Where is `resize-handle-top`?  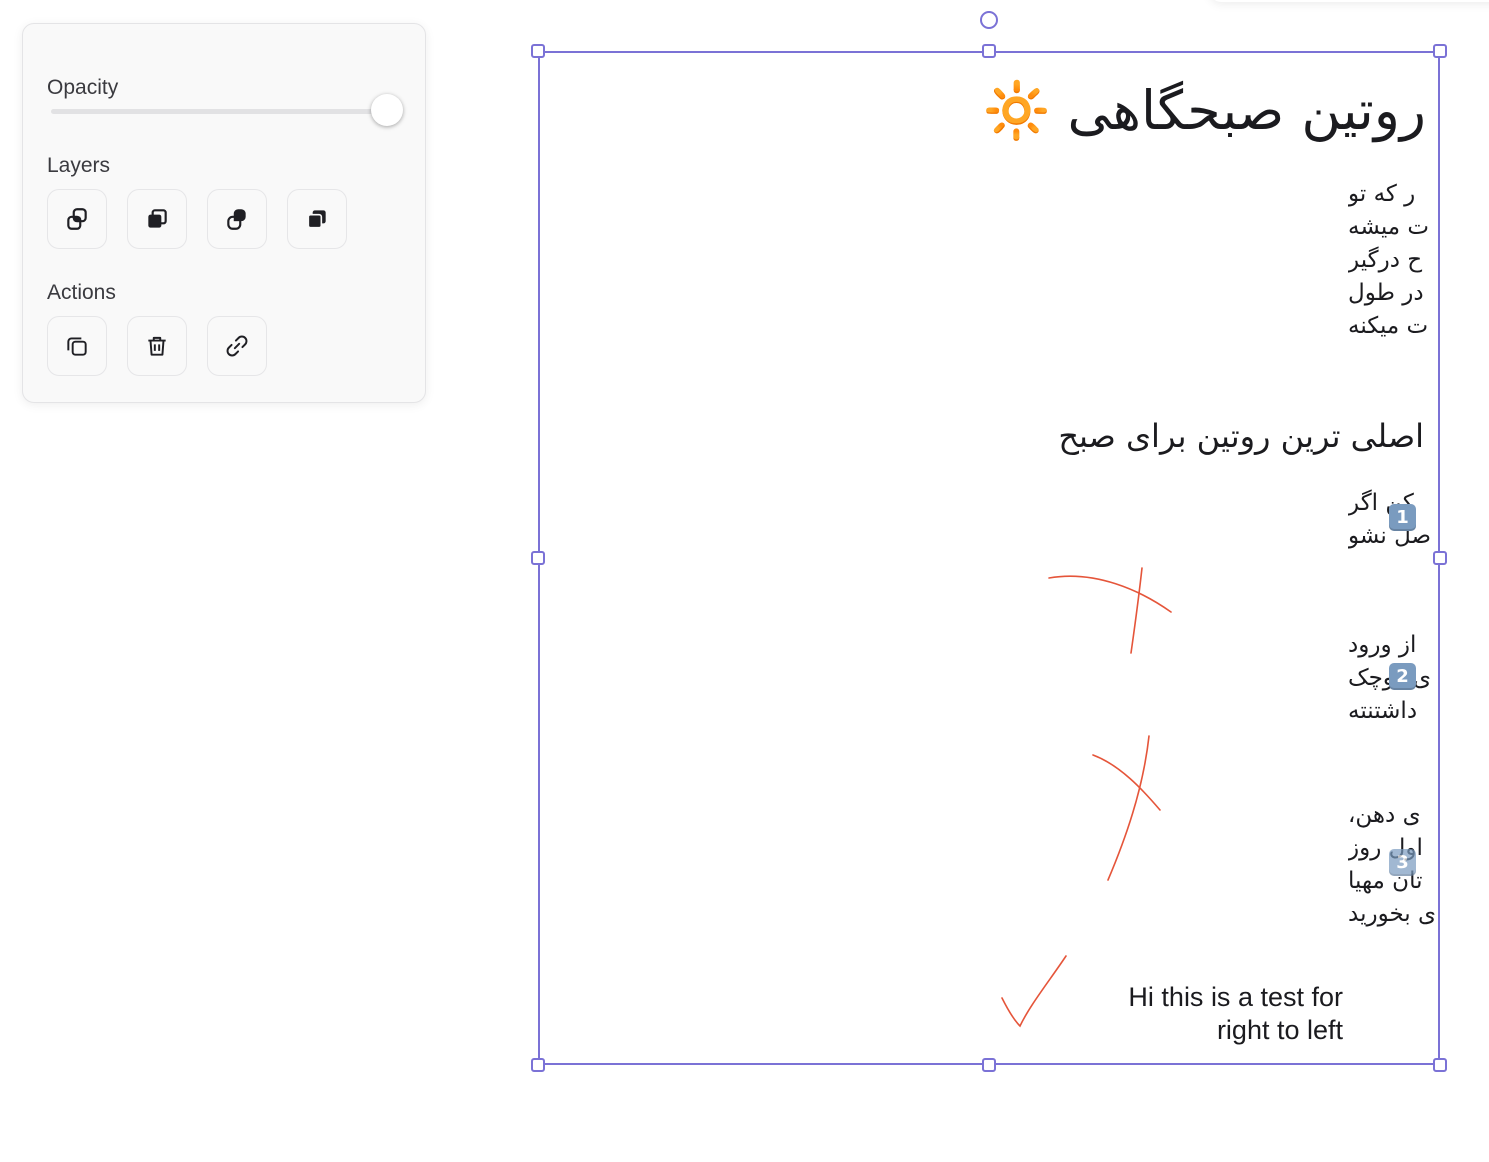
resize-handle-top is located at coordinates (989, 51).